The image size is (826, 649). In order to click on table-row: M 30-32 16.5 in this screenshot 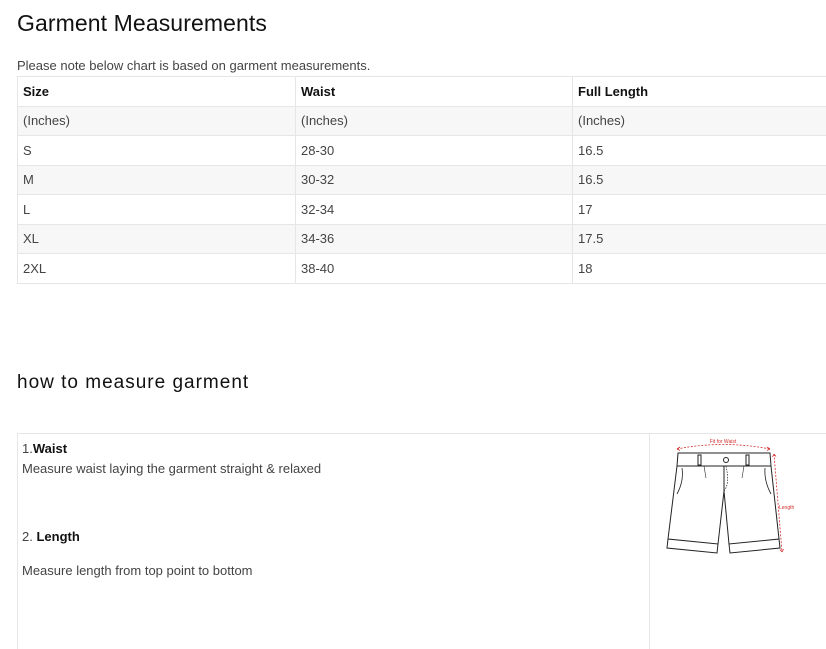, I will do `click(421, 179)`.